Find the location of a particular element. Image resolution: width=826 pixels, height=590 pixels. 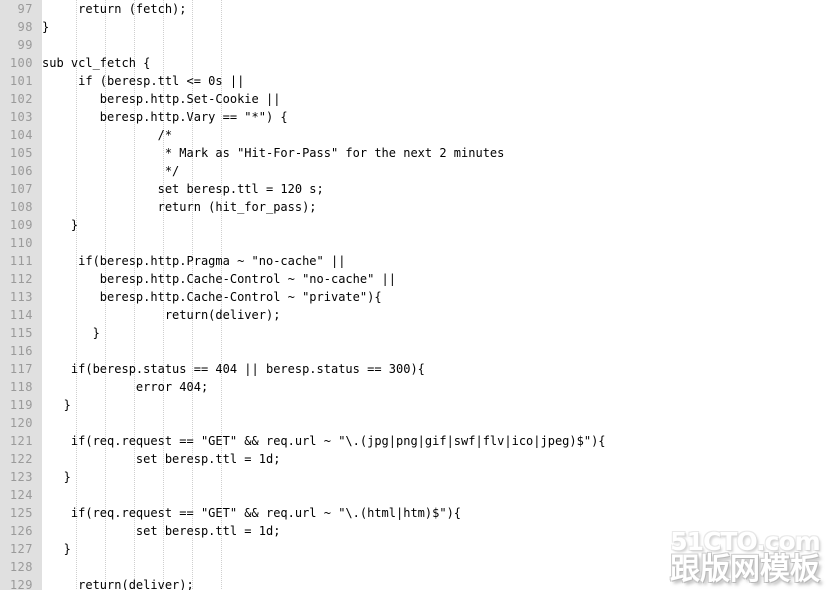

line-number: 122 is located at coordinates (21, 459).